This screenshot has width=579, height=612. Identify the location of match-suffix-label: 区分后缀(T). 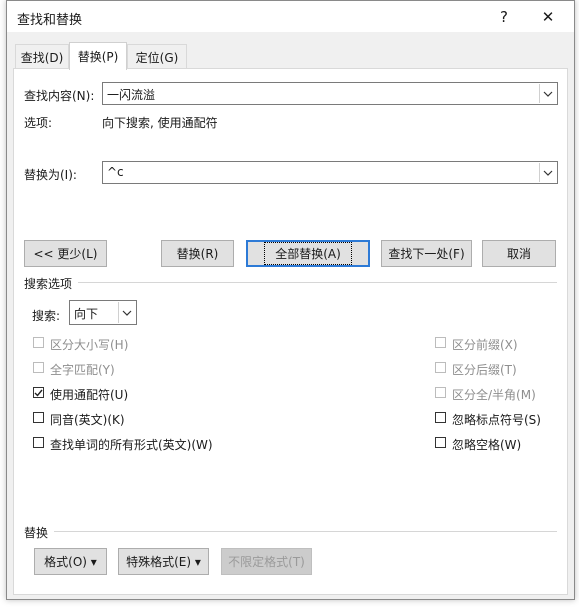
(484, 370).